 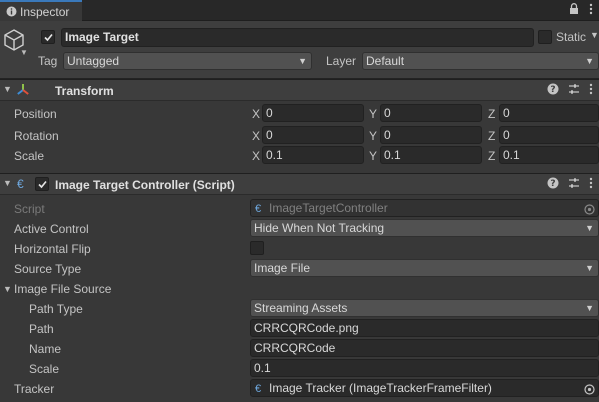 I want to click on rotation-z-axis-label: Z, so click(x=491, y=136).